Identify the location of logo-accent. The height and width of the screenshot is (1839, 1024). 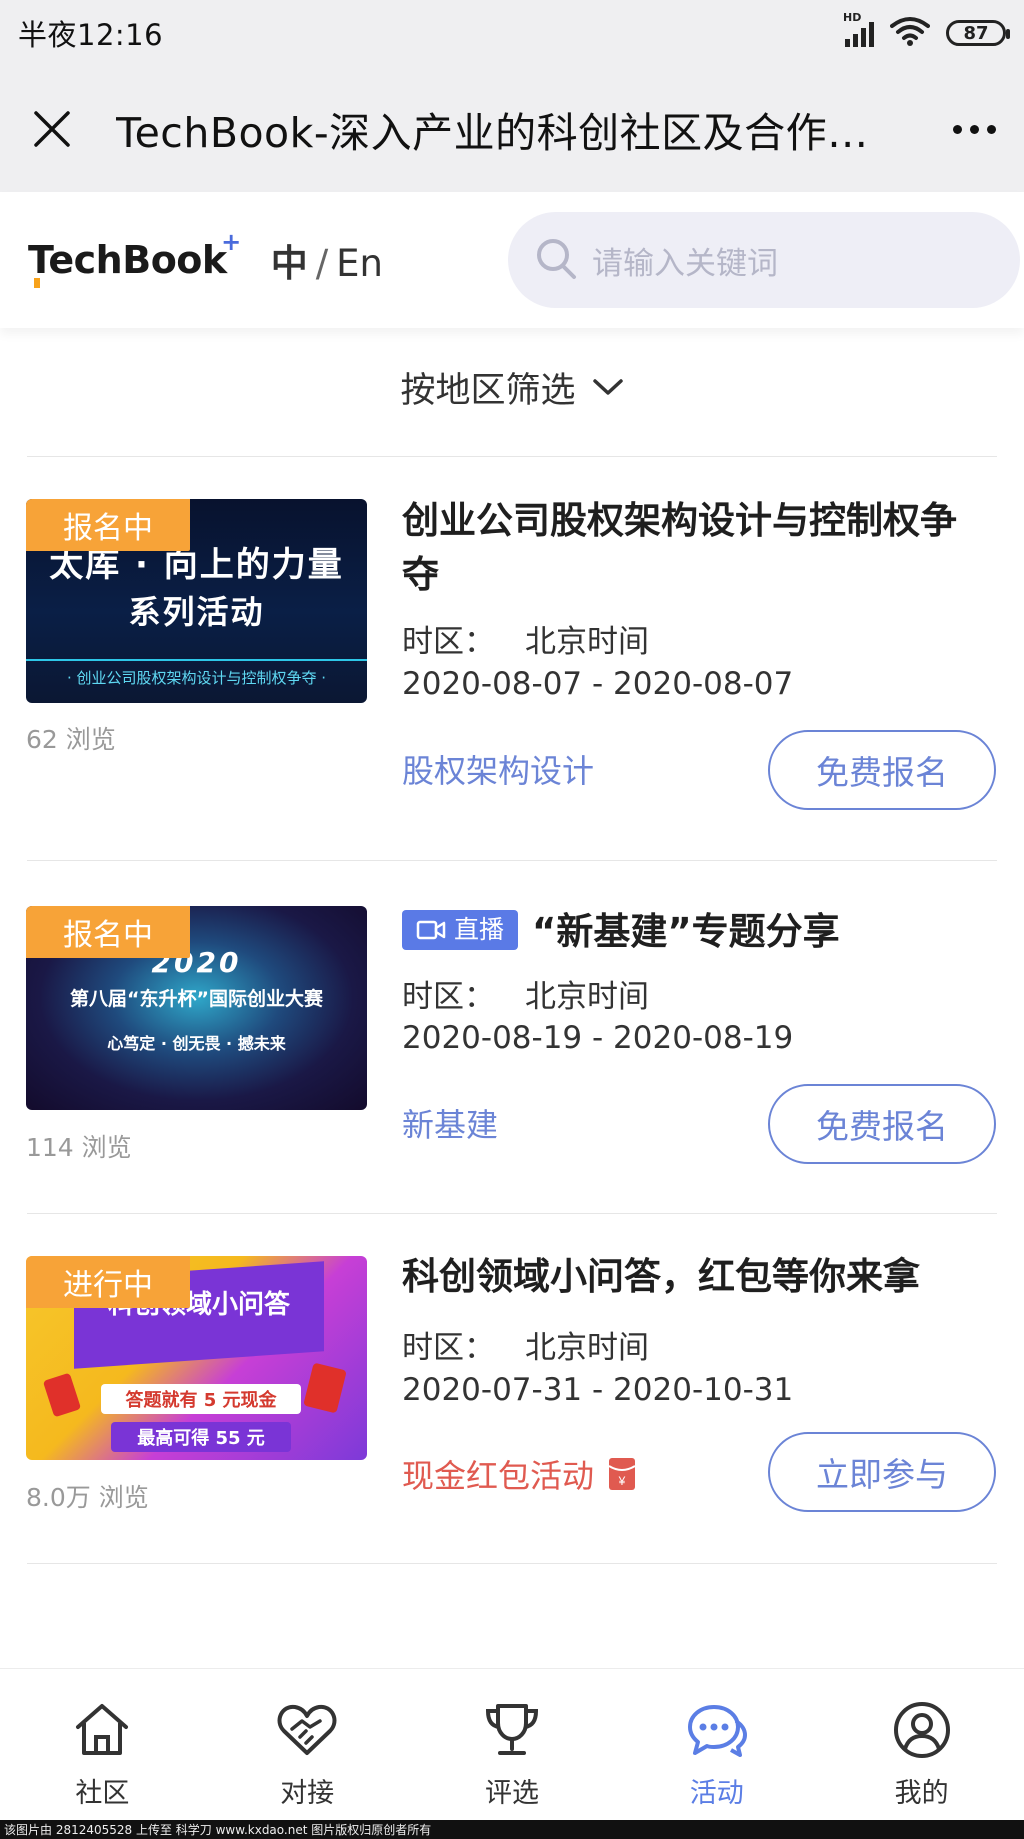
(37, 283).